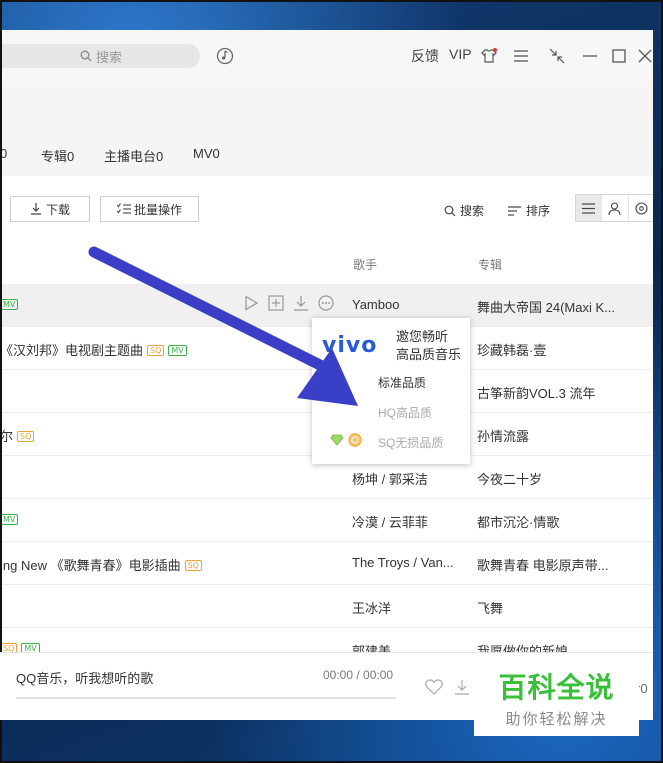  Describe the element at coordinates (225, 56) in the screenshot. I see `music-recognize-icon` at that location.